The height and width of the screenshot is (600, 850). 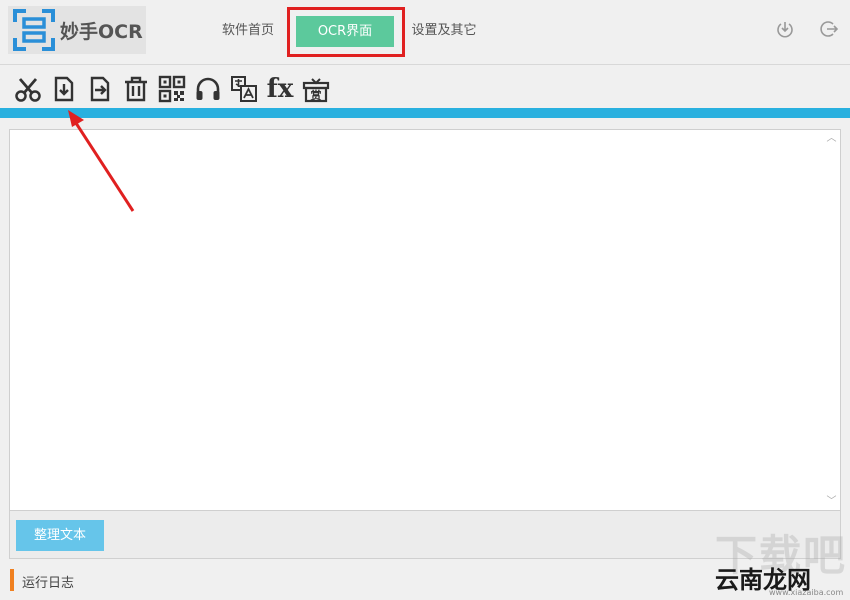 I want to click on import-icon, so click(x=64, y=89).